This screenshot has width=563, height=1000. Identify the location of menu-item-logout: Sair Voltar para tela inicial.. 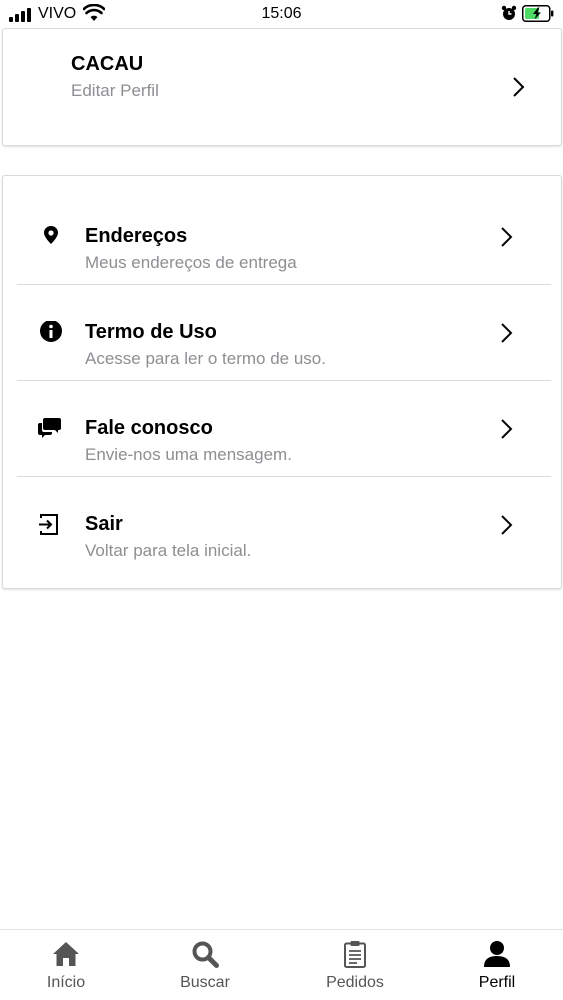
(284, 525).